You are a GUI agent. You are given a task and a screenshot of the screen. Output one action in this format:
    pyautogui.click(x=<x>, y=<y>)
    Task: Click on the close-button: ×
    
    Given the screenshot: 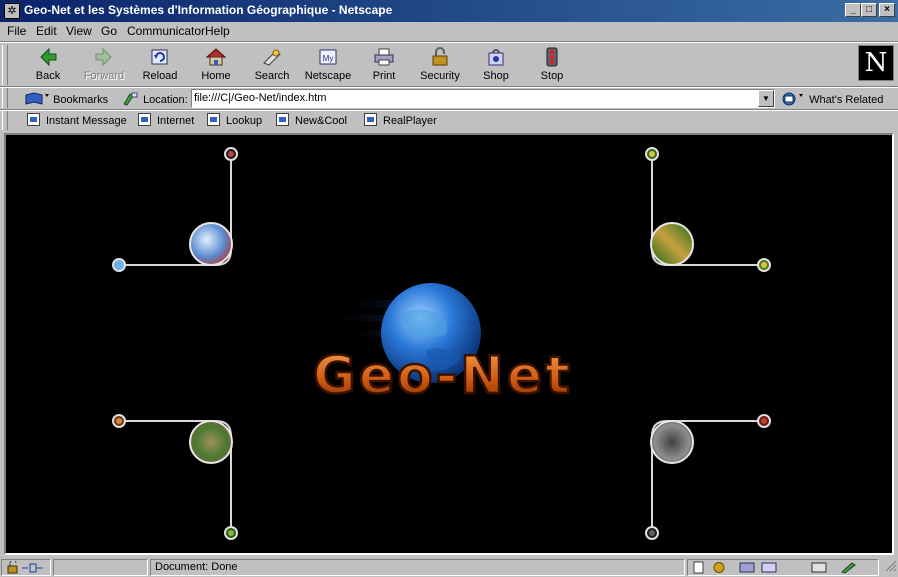 What is the action you would take?
    pyautogui.click(x=887, y=10)
    